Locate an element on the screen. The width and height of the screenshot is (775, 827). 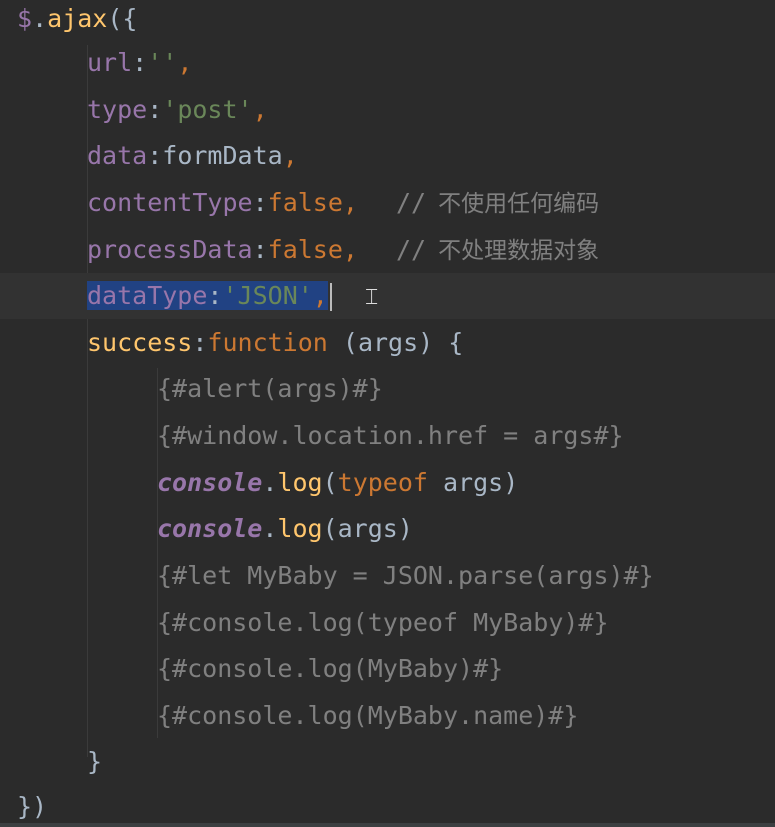
code-line-11: console.log(typeof args) is located at coordinates (337, 483).